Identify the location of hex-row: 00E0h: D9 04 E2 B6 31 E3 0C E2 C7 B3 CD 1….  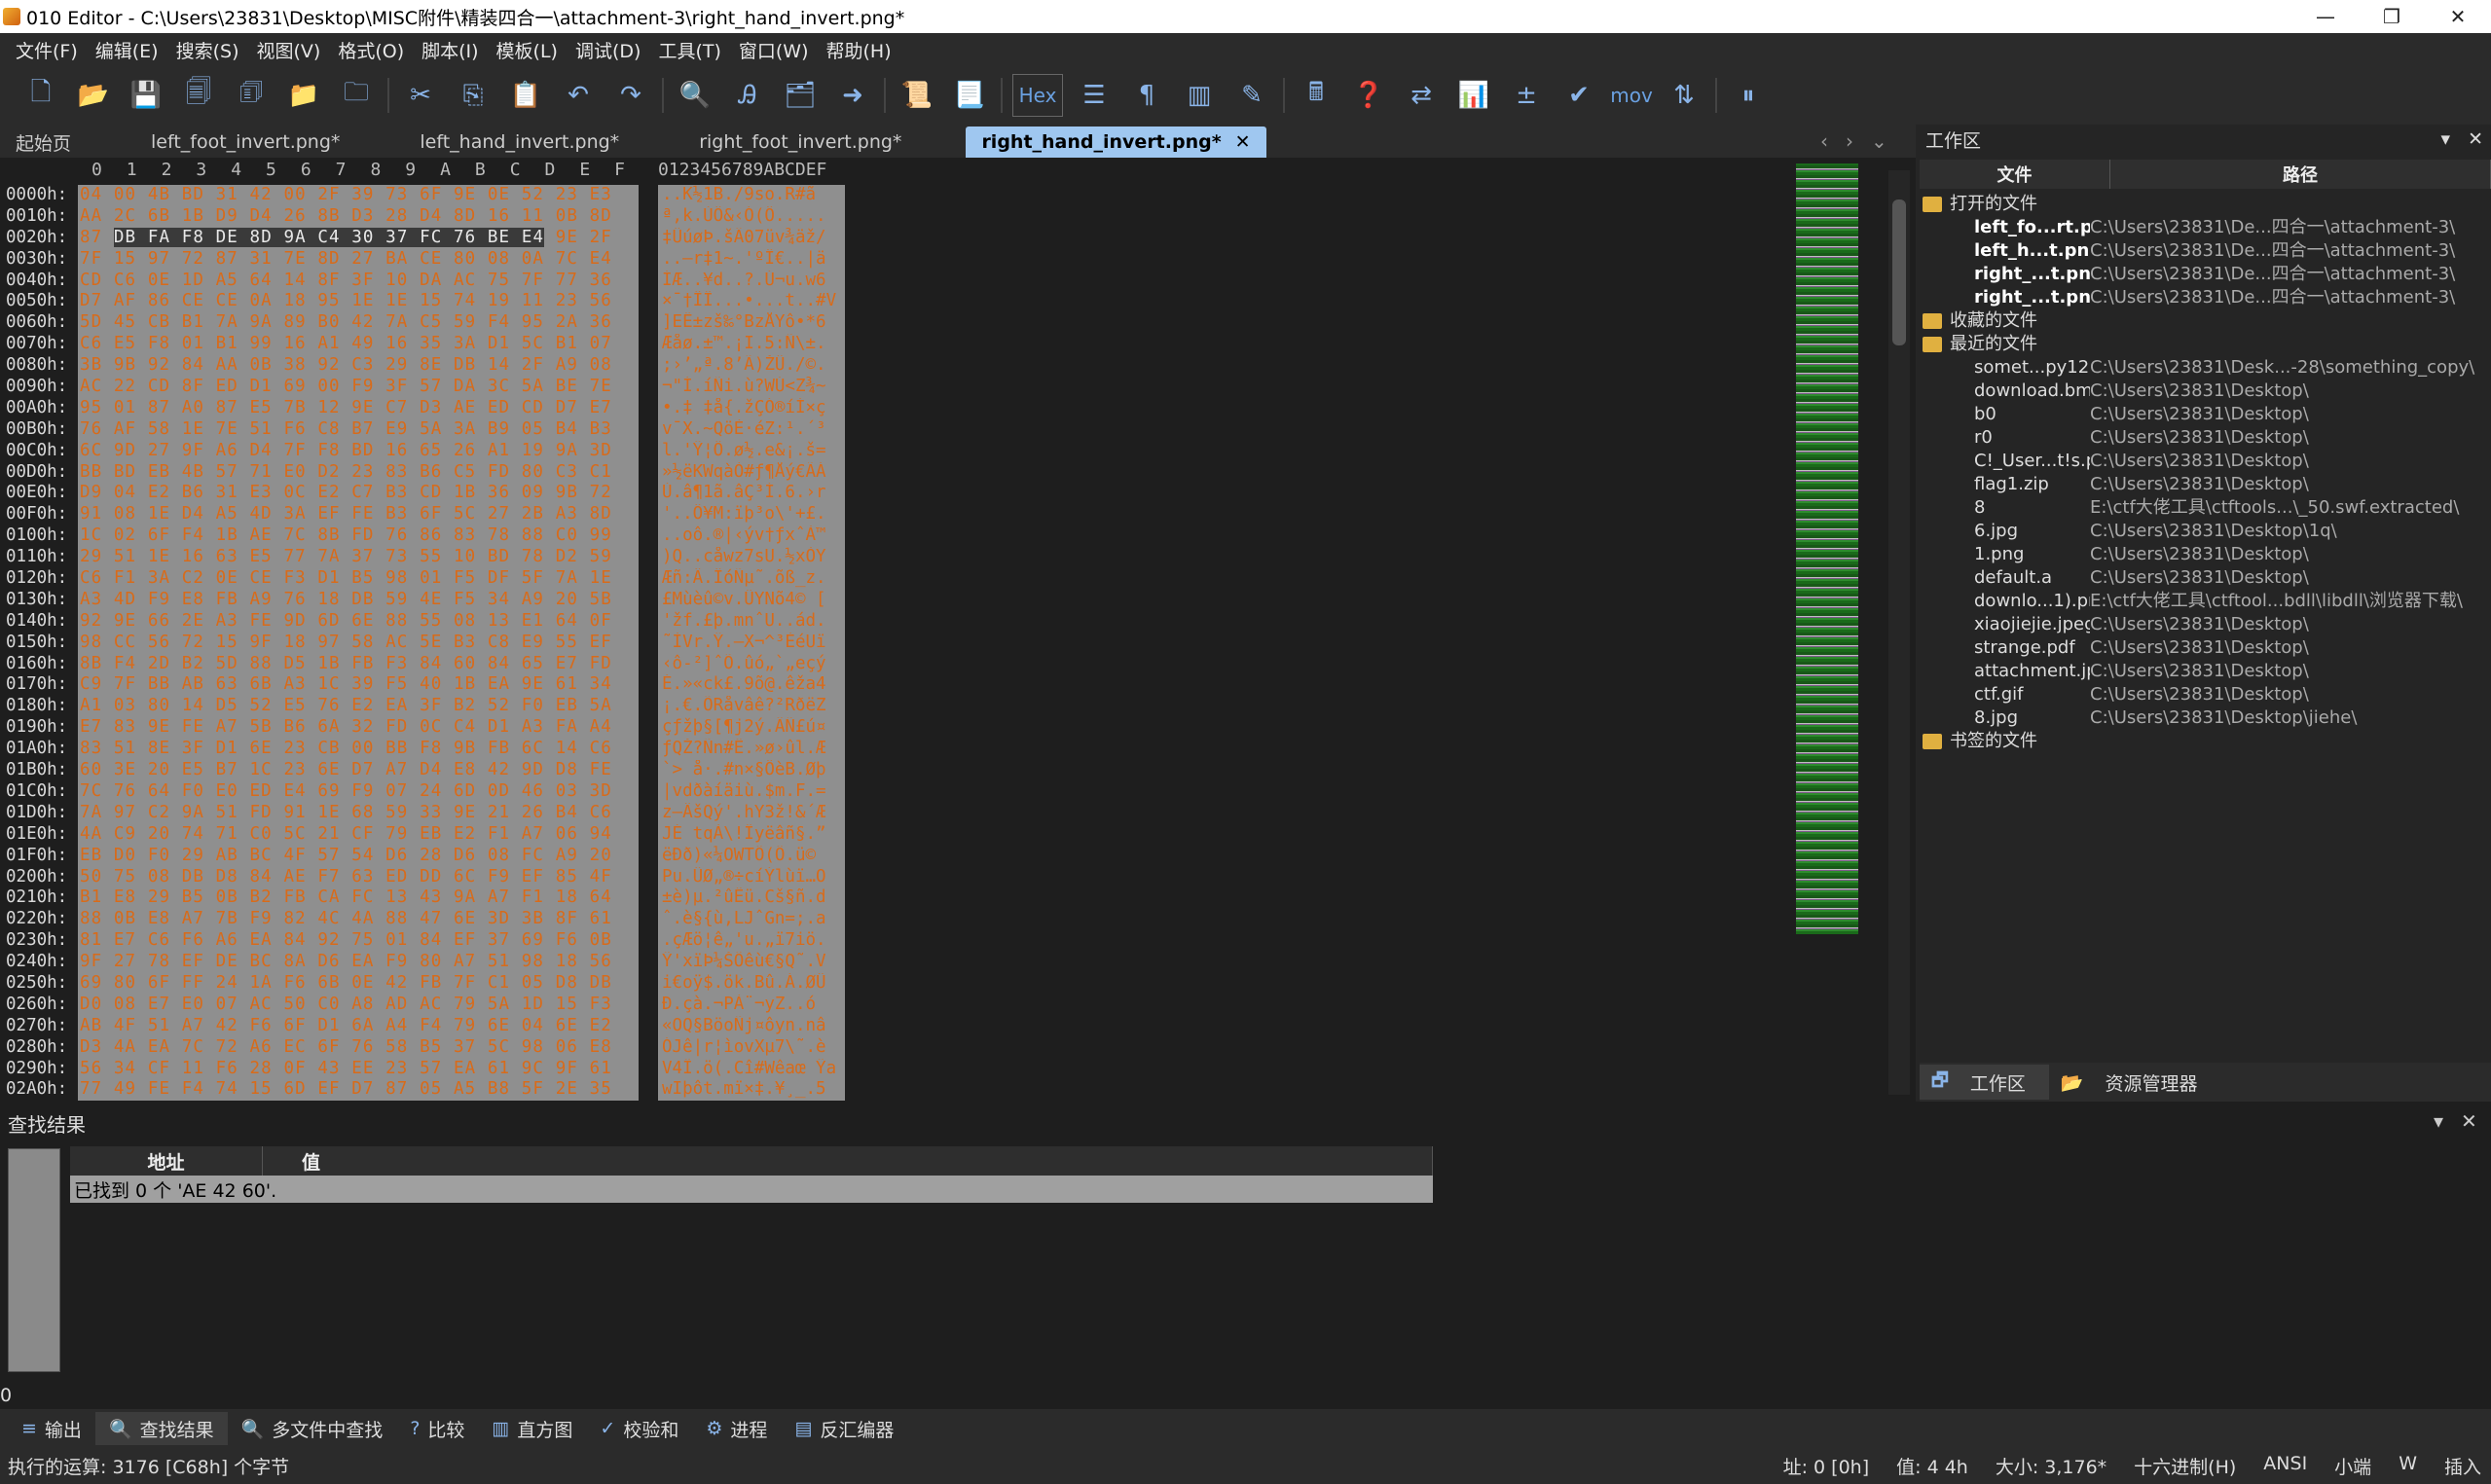
(422, 494).